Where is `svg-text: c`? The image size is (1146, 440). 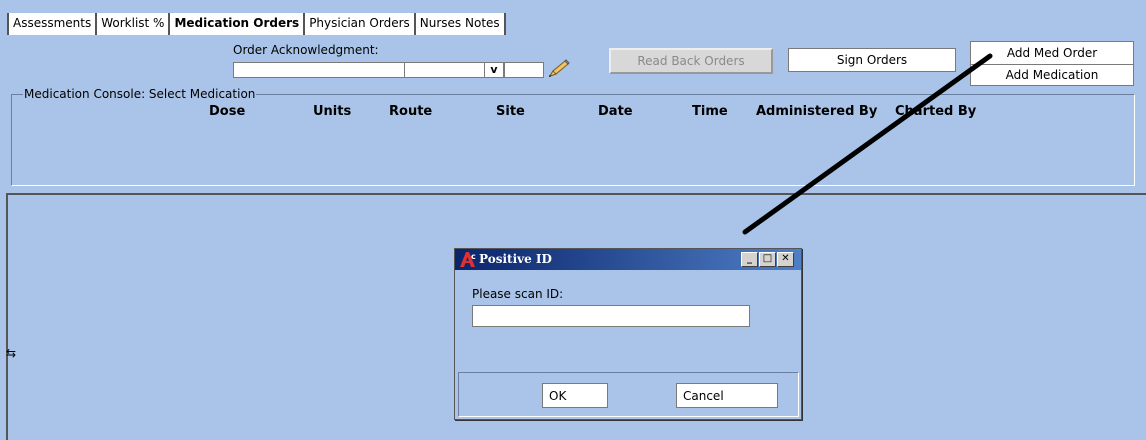
svg-text: c is located at coordinates (473, 256).